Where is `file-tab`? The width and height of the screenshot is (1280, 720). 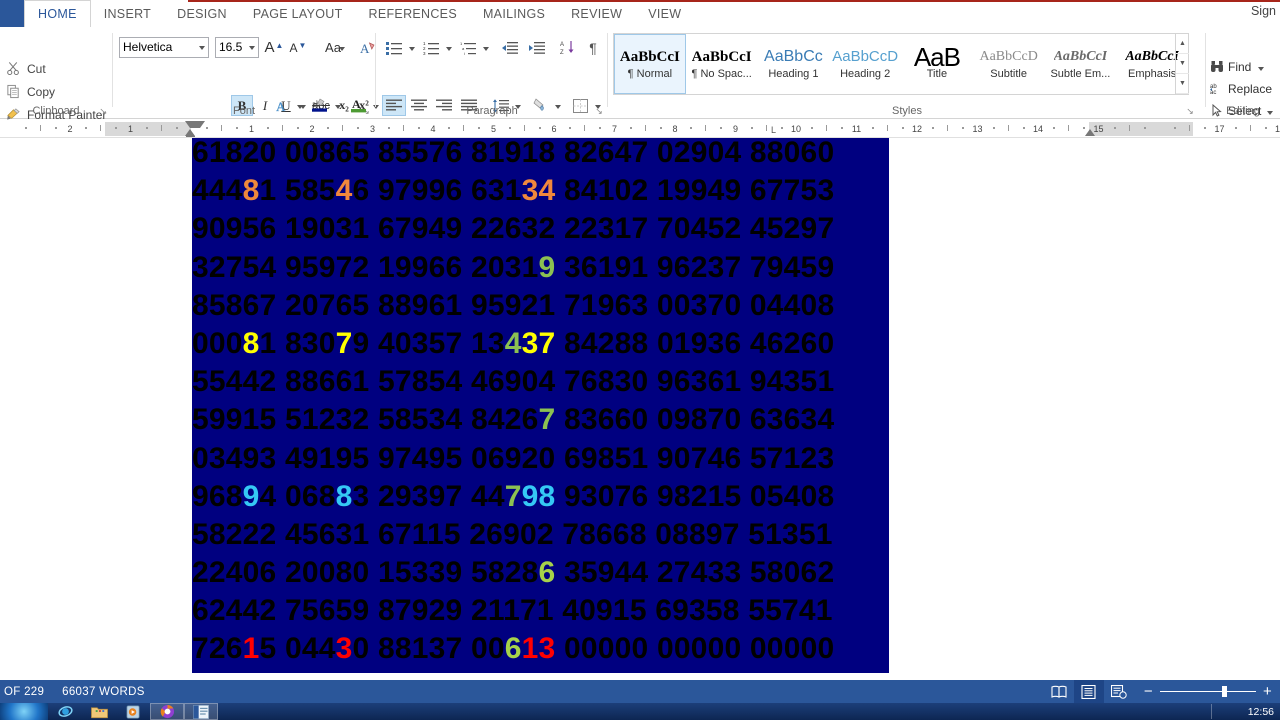 file-tab is located at coordinates (12, 13).